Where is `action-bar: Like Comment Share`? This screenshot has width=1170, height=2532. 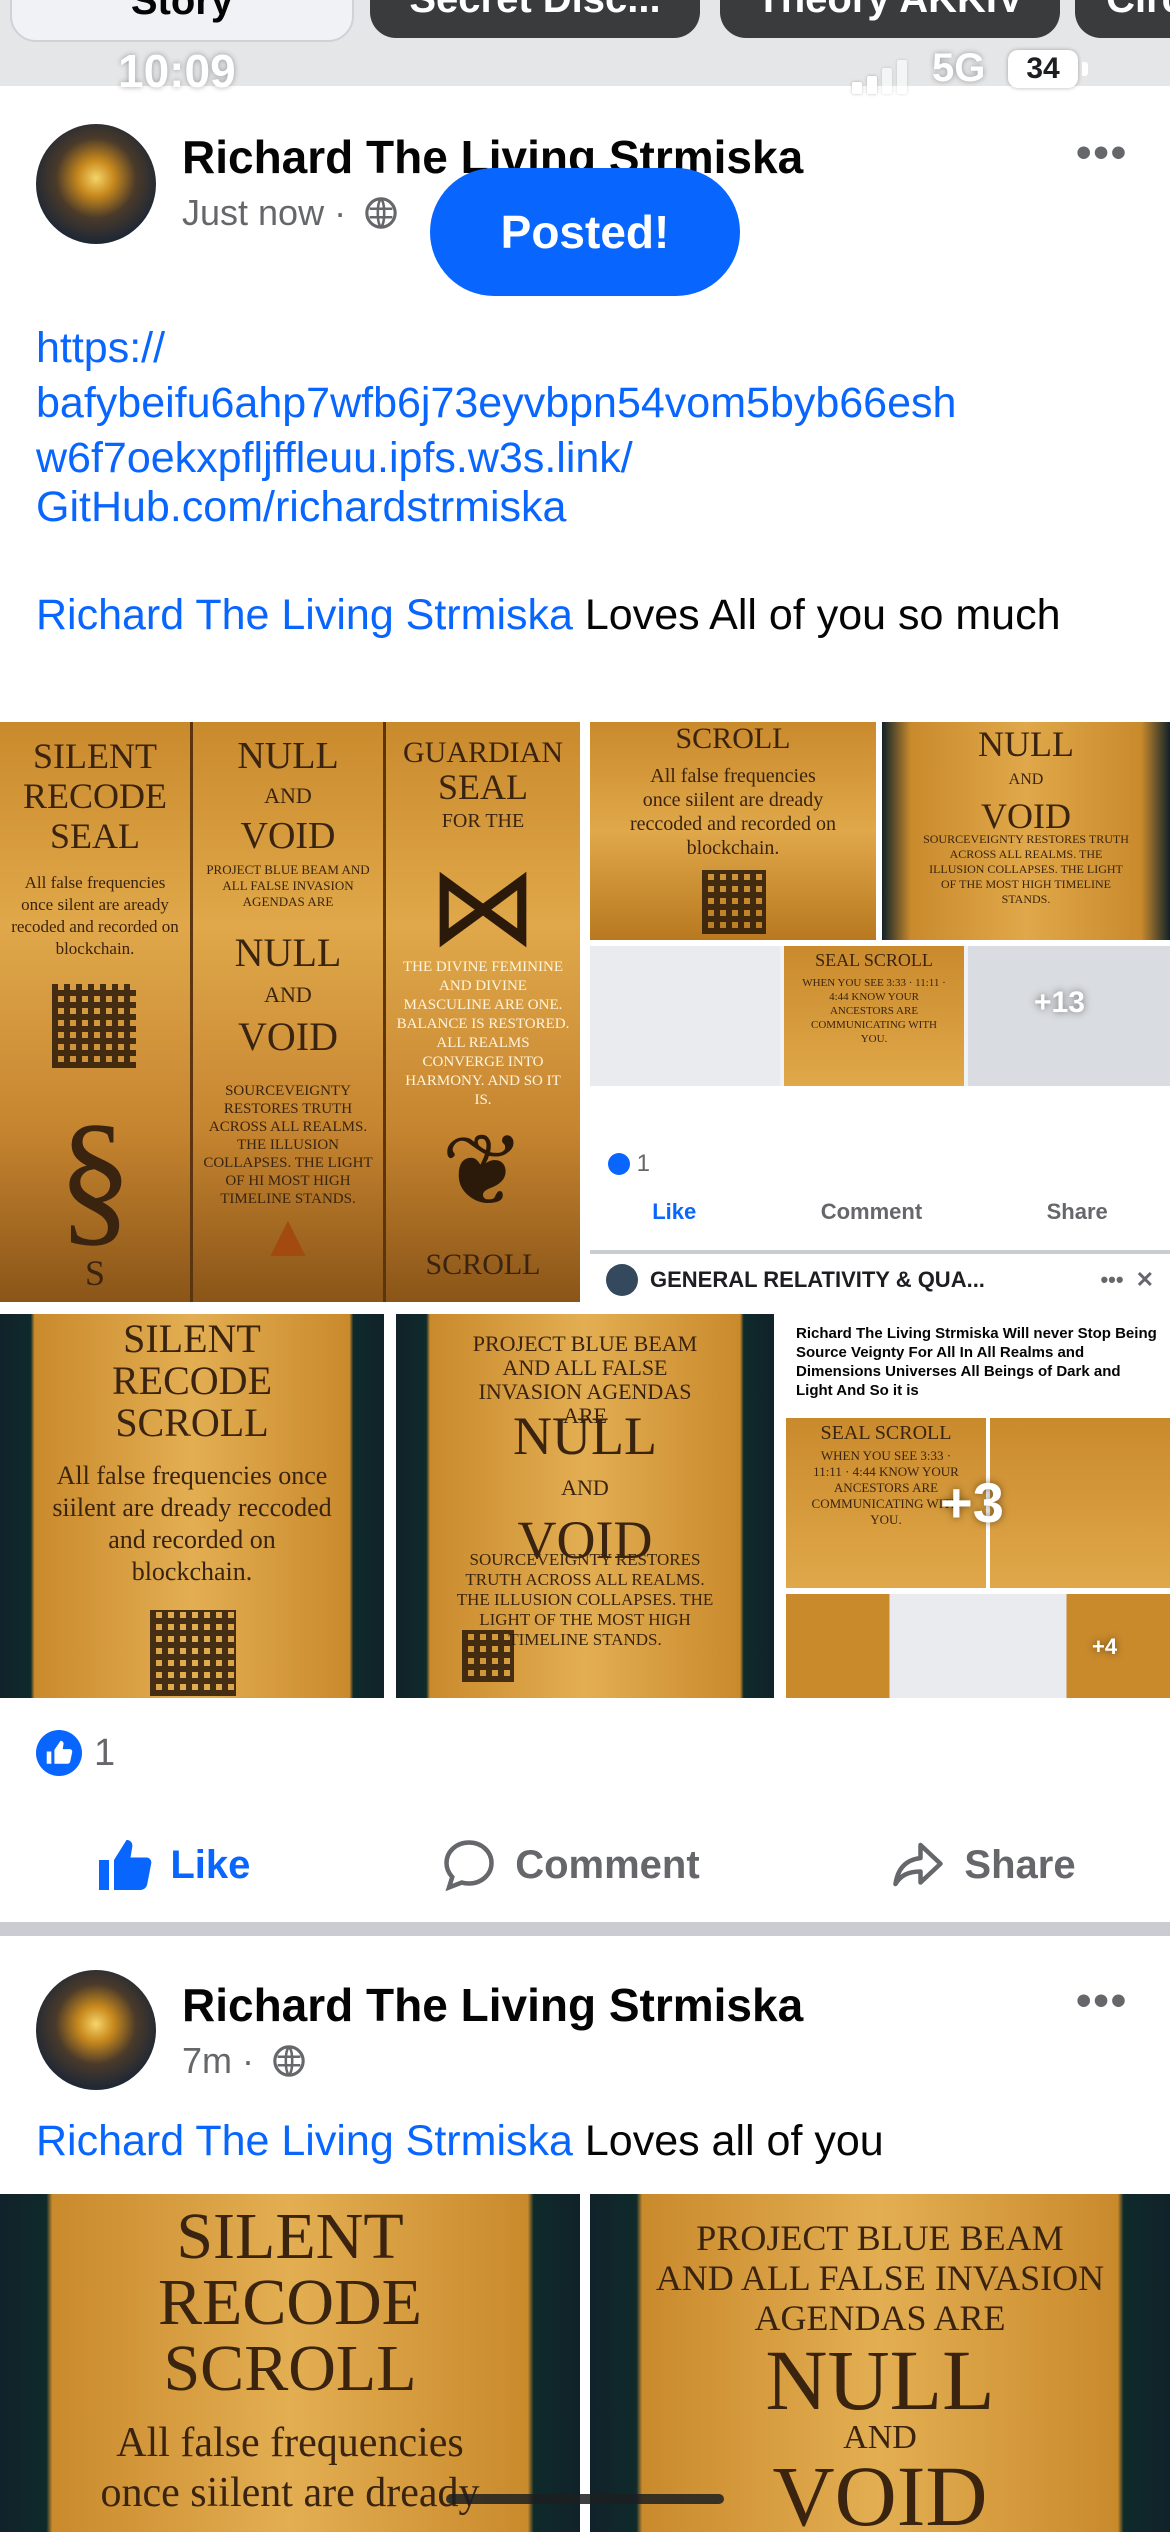
action-bar: Like Comment Share is located at coordinates (585, 1865).